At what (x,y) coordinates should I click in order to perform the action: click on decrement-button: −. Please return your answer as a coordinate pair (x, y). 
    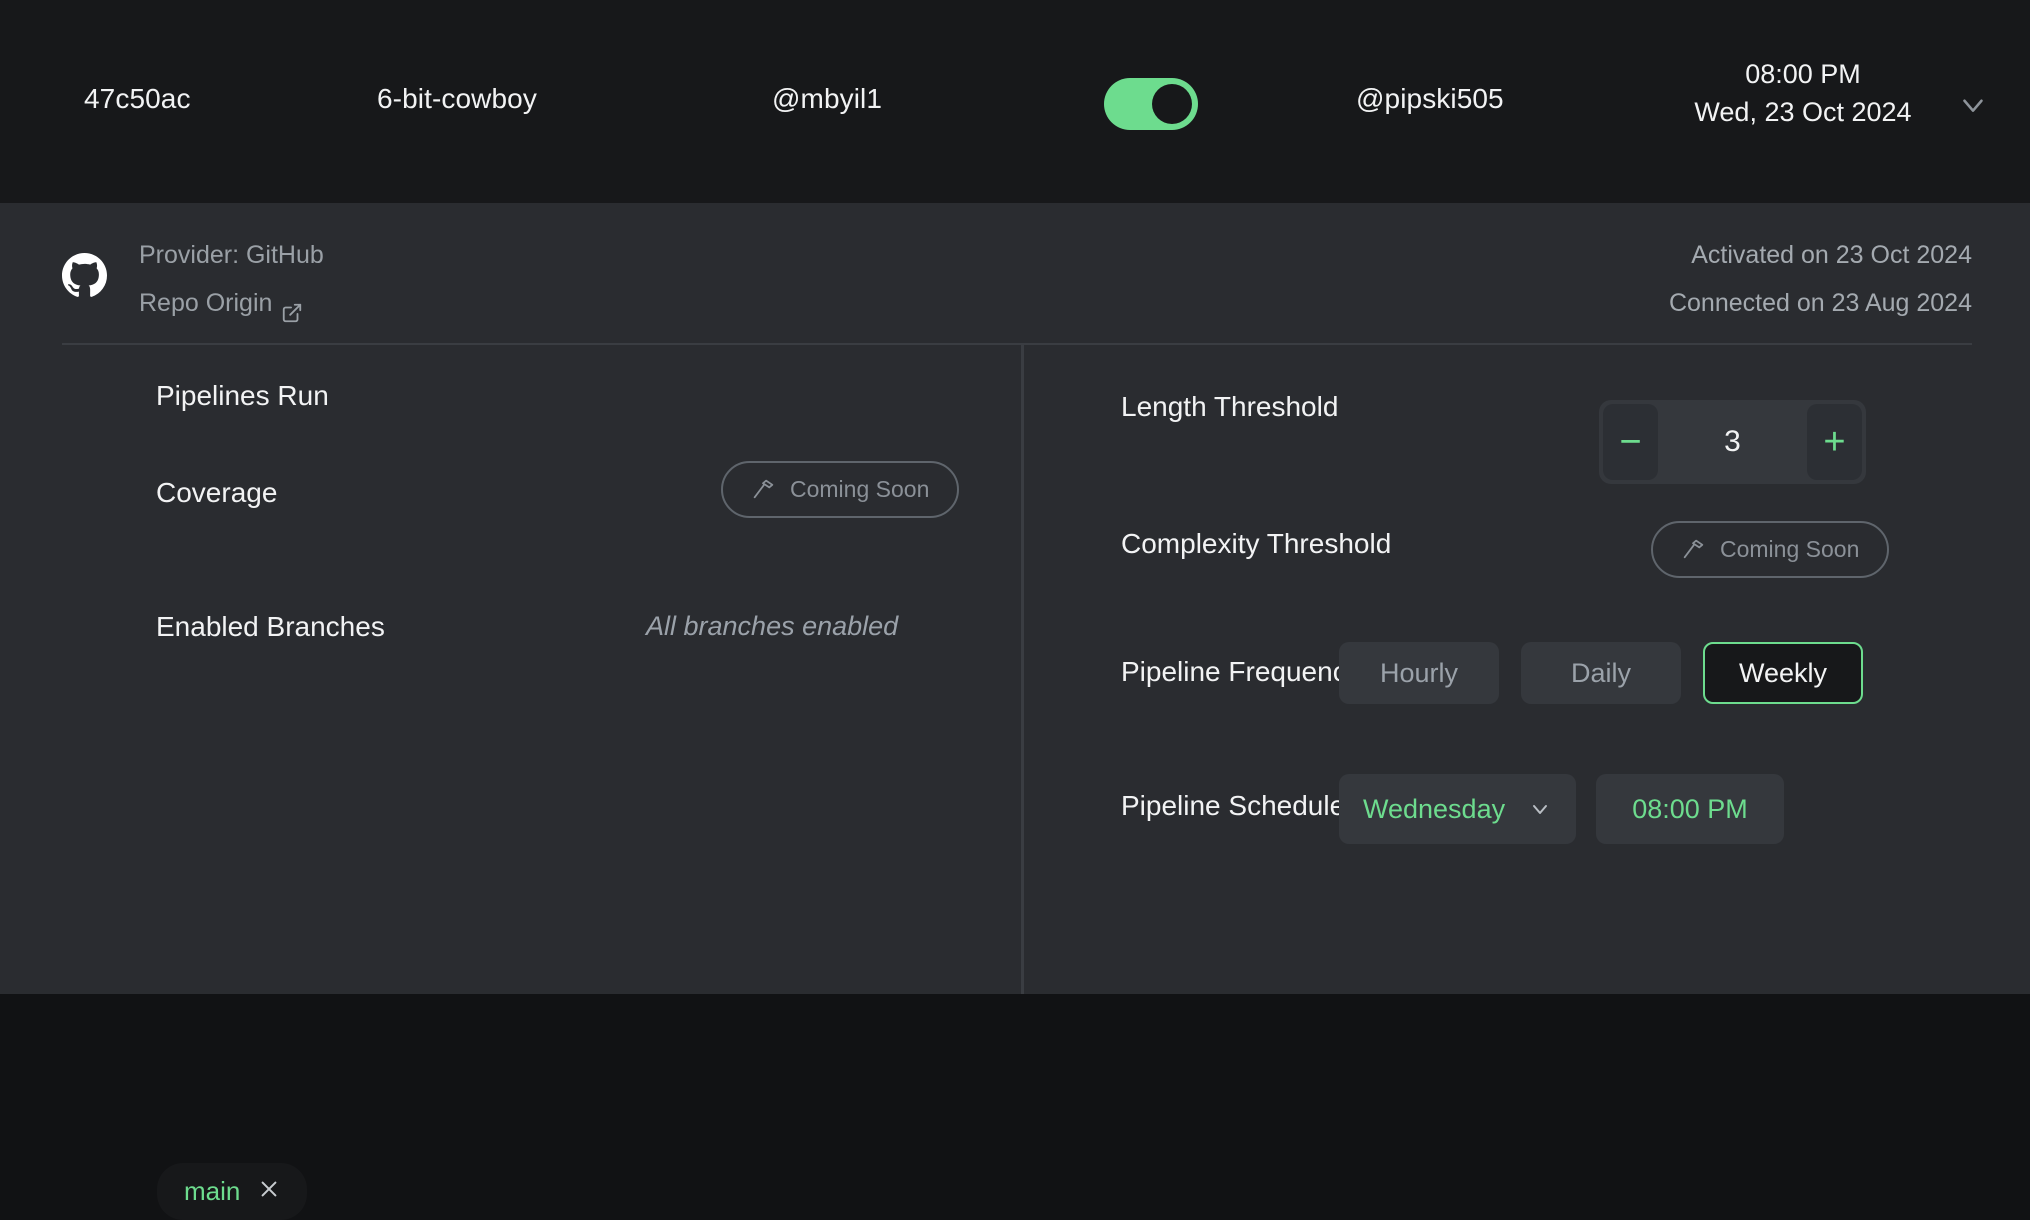
    Looking at the image, I should click on (1630, 442).